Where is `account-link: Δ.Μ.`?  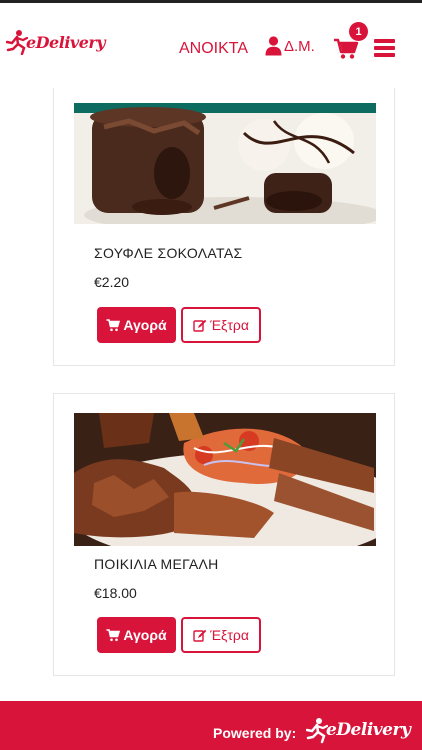
account-link: Δ.Μ. is located at coordinates (290, 46).